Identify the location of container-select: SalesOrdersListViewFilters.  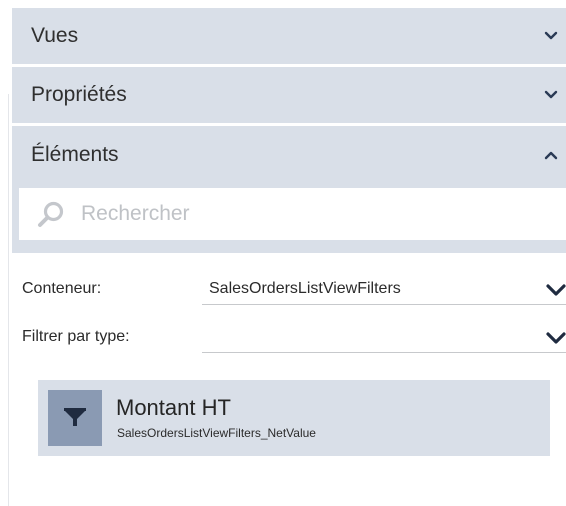
(384, 288).